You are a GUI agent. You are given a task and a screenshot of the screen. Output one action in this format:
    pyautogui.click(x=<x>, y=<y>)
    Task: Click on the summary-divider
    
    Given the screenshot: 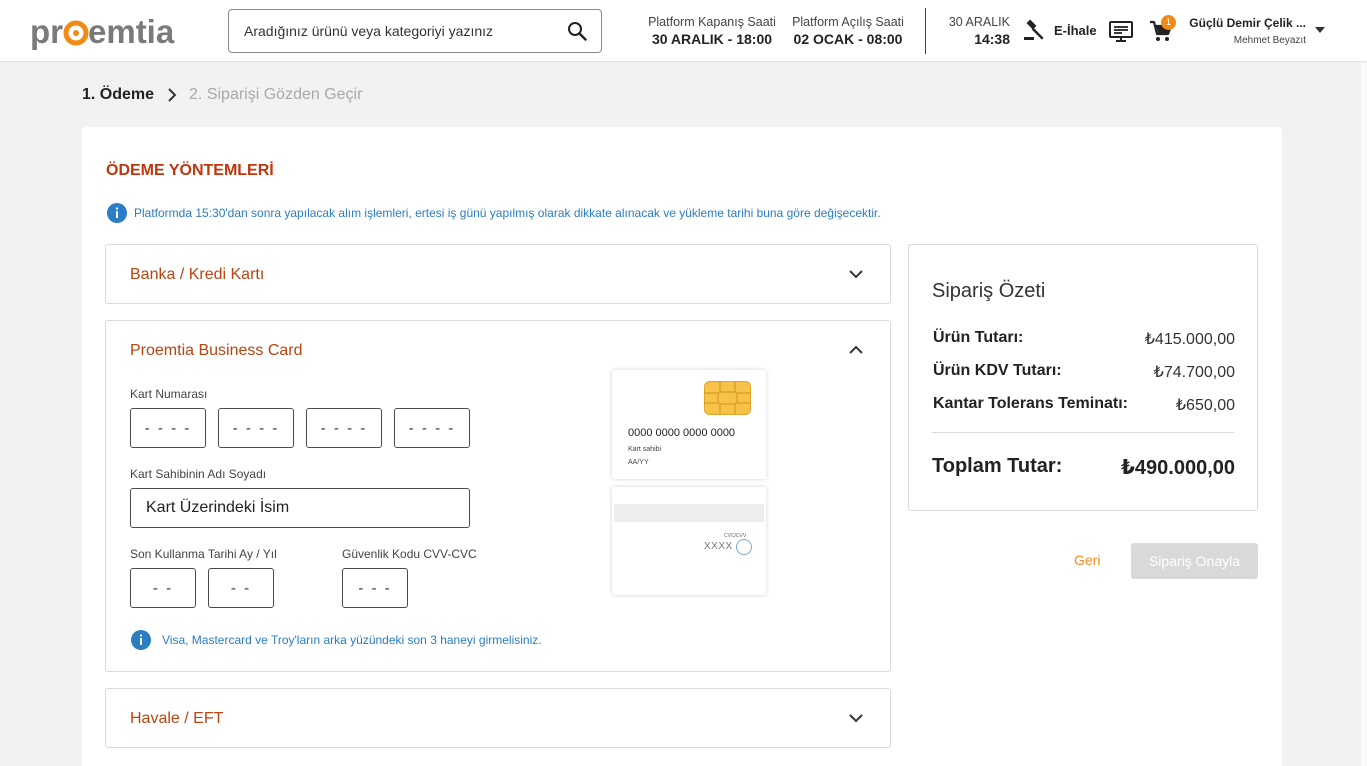 What is the action you would take?
    pyautogui.click(x=1083, y=432)
    